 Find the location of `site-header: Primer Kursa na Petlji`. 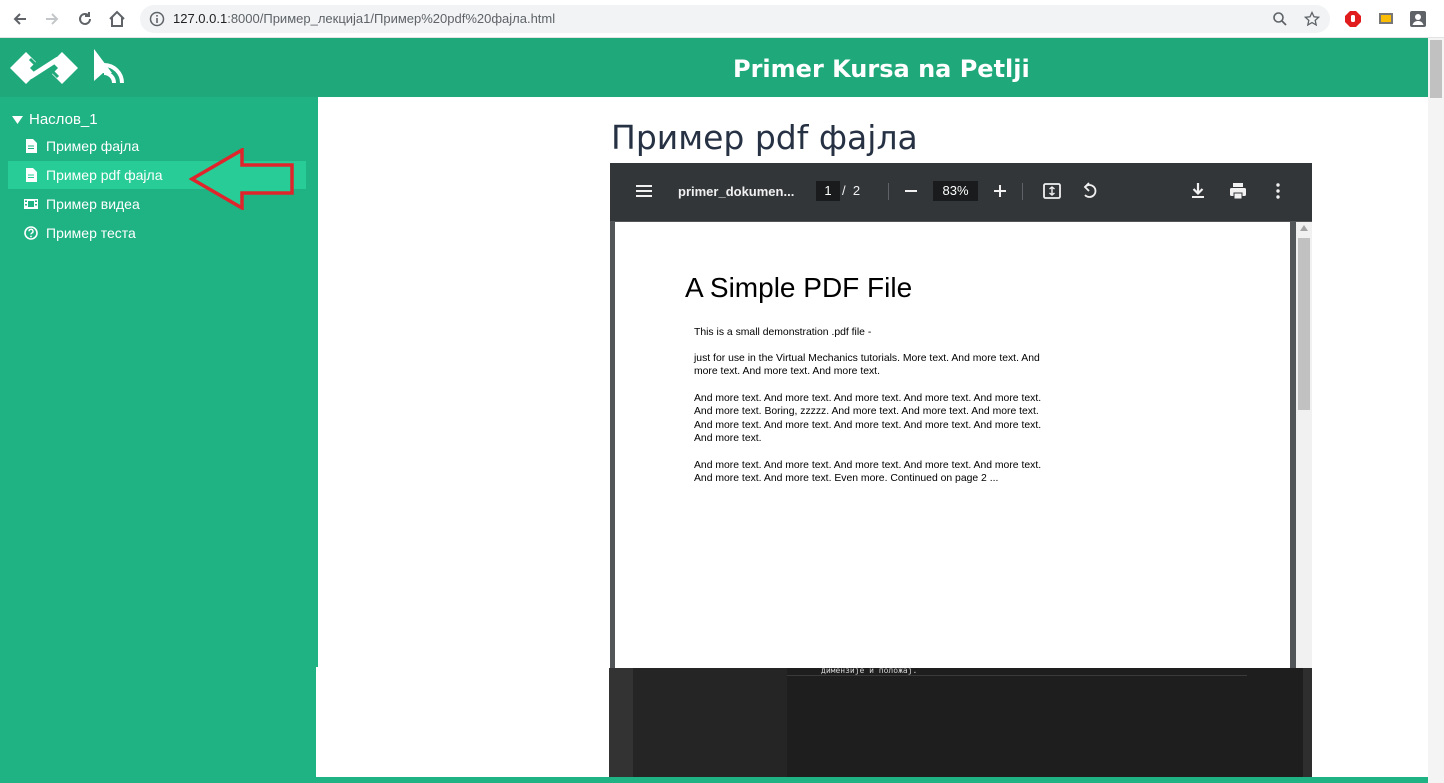

site-header: Primer Kursa na Petlji is located at coordinates (714, 67).